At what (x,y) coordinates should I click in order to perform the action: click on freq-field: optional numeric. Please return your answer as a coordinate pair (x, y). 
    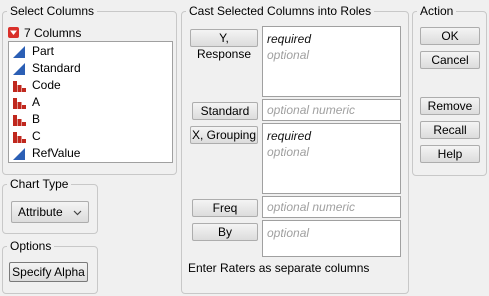
    Looking at the image, I should click on (331, 207).